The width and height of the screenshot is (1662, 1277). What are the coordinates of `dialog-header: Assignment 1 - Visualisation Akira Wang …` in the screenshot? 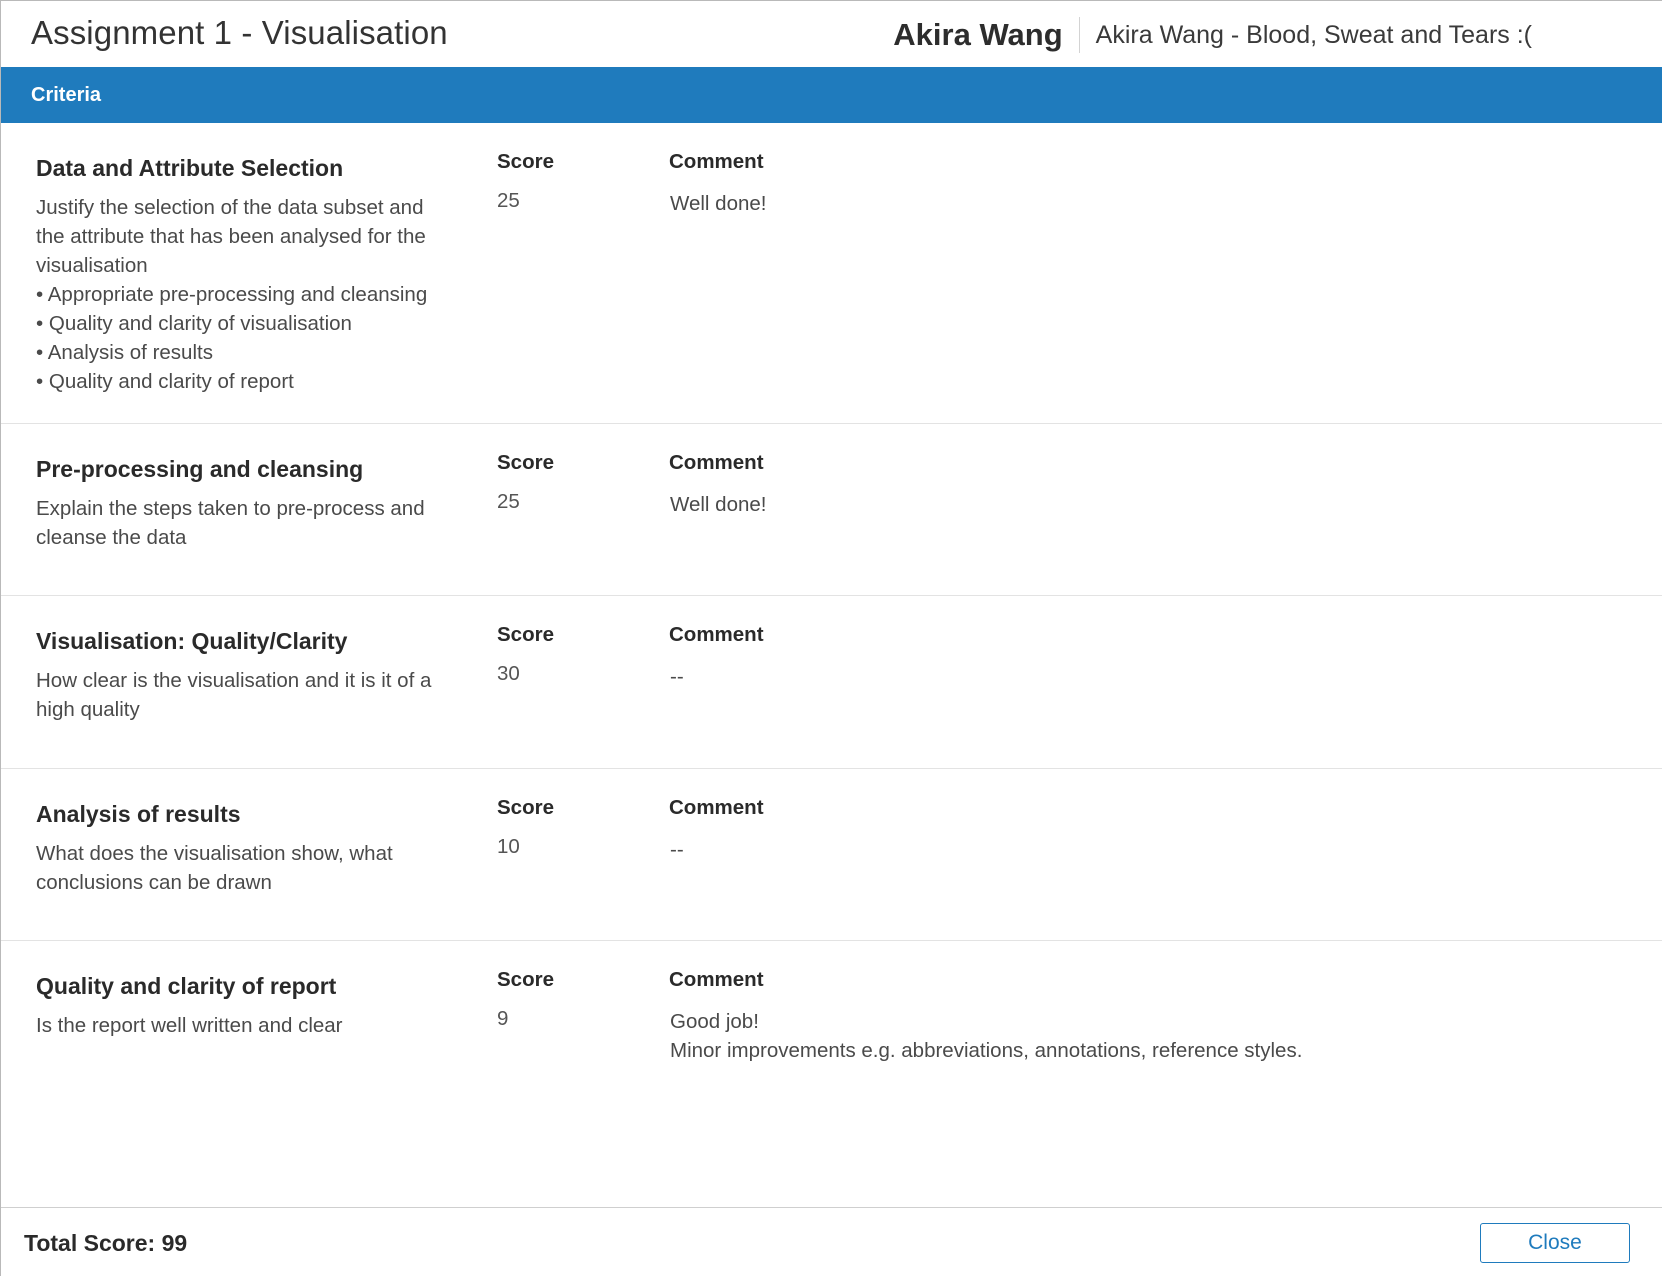 It's located at (831, 34).